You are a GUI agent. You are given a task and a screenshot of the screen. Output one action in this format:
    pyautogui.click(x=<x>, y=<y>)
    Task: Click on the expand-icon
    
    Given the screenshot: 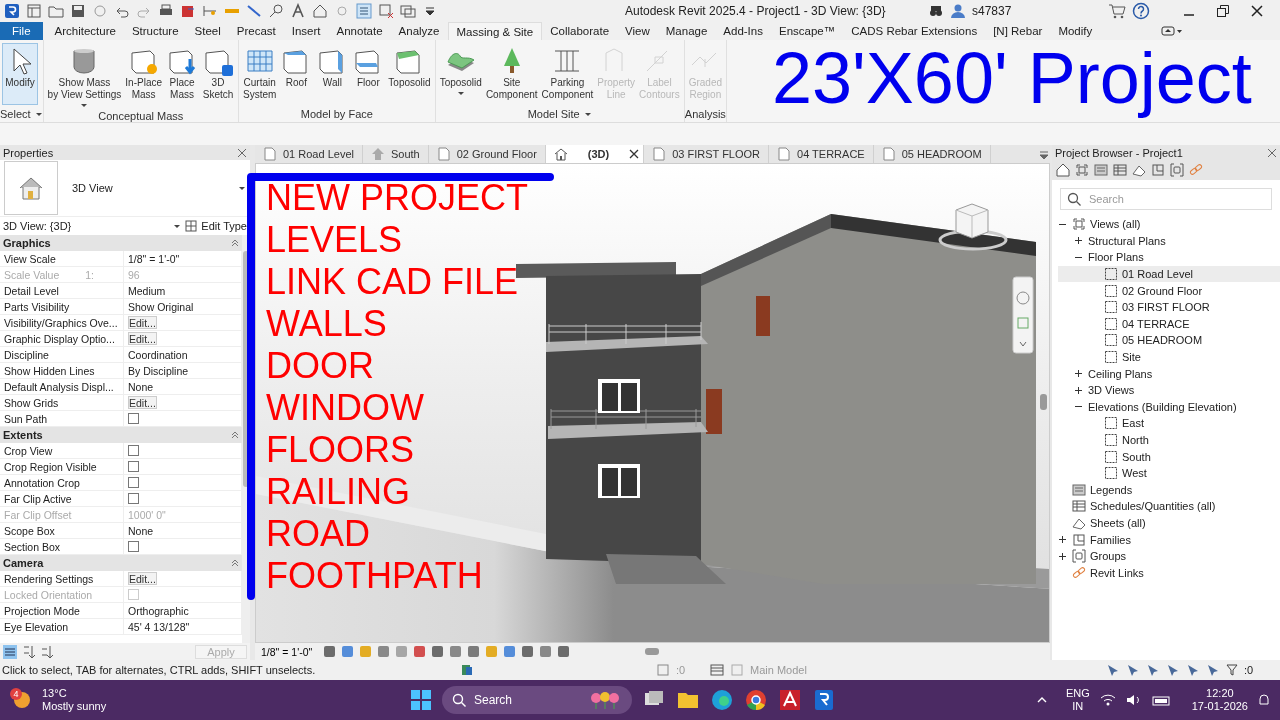 What is the action you would take?
    pyautogui.click(x=1062, y=540)
    